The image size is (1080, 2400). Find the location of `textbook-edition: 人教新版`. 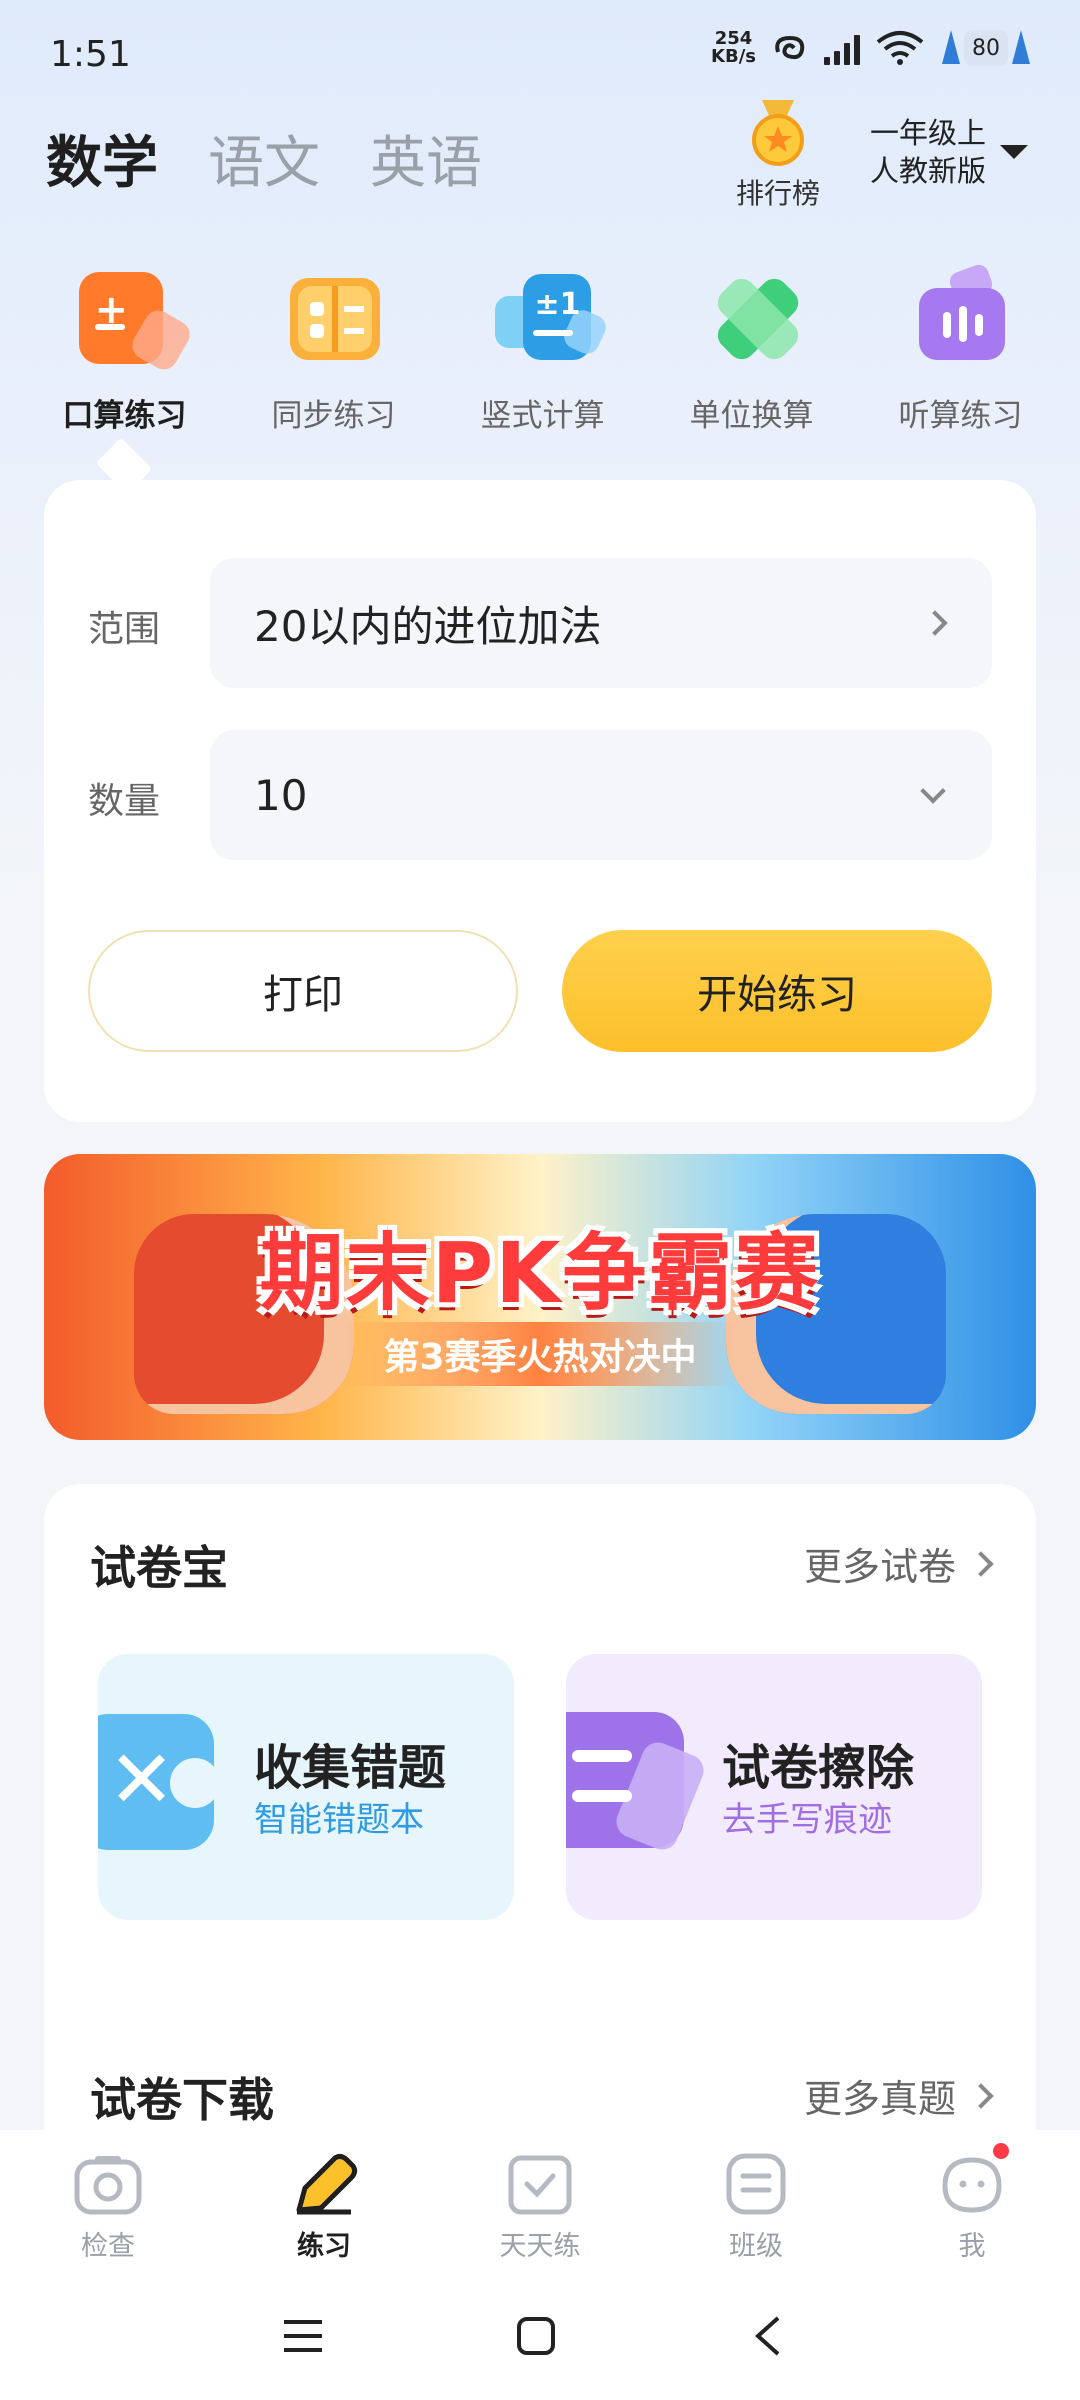

textbook-edition: 人教新版 is located at coordinates (928, 171).